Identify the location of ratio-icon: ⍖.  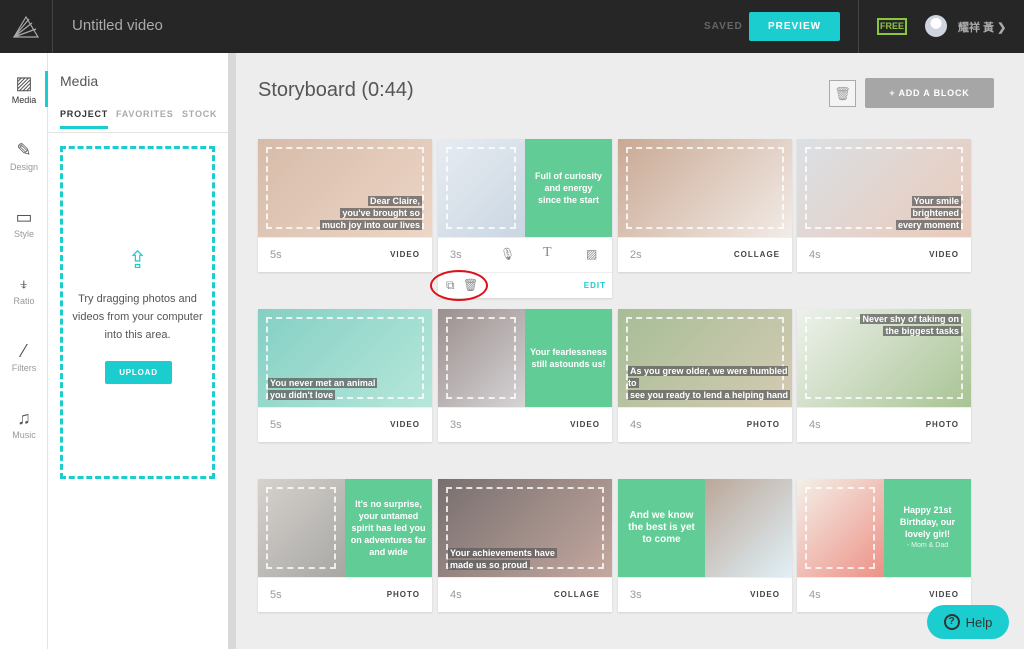
(24, 284).